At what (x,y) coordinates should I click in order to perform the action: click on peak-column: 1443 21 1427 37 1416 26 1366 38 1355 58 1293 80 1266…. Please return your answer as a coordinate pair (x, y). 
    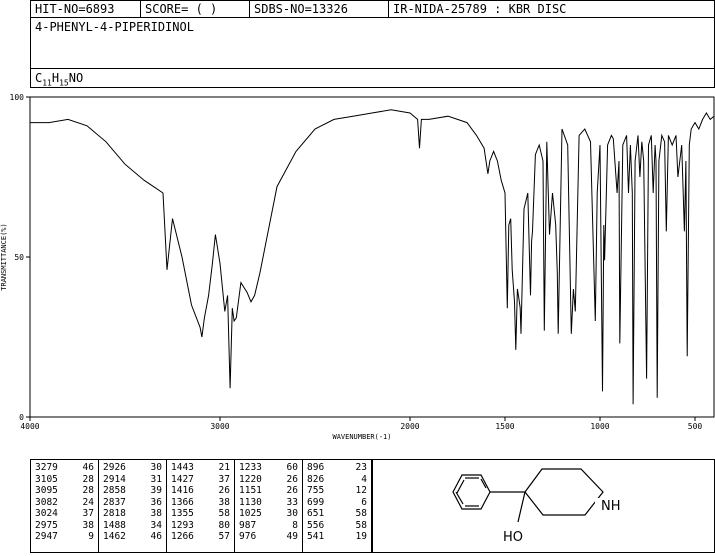
    Looking at the image, I should click on (201, 506).